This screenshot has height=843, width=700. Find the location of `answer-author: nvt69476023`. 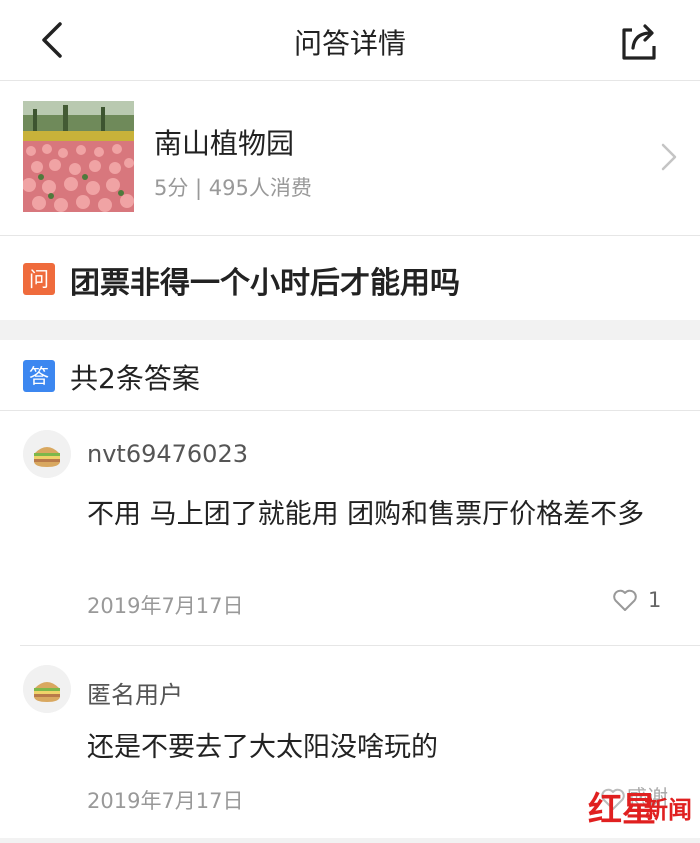

answer-author: nvt69476023 is located at coordinates (167, 454).